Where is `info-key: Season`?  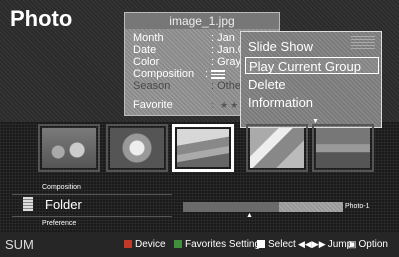 info-key: Season is located at coordinates (152, 86).